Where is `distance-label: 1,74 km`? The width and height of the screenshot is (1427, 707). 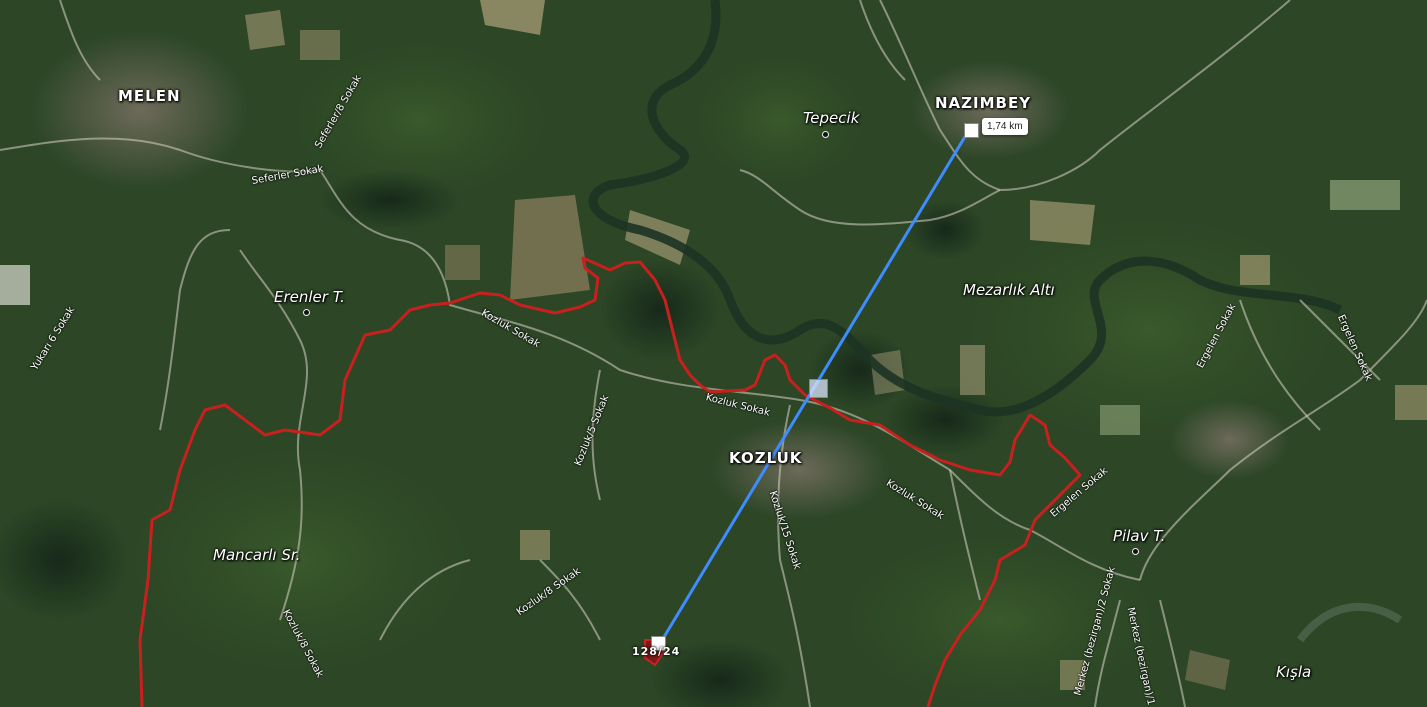
distance-label: 1,74 km is located at coordinates (1005, 126).